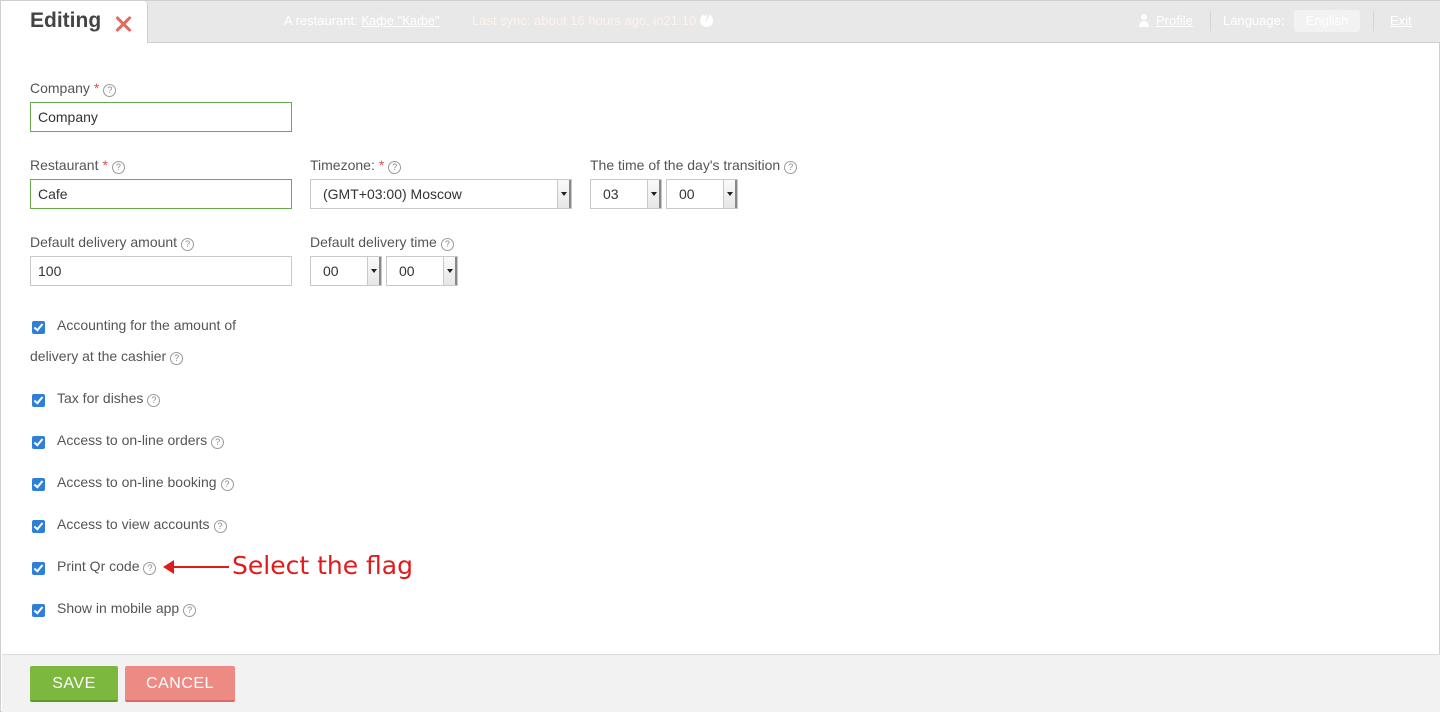 The width and height of the screenshot is (1440, 712). I want to click on annotation-arrow-icon, so click(196, 567).